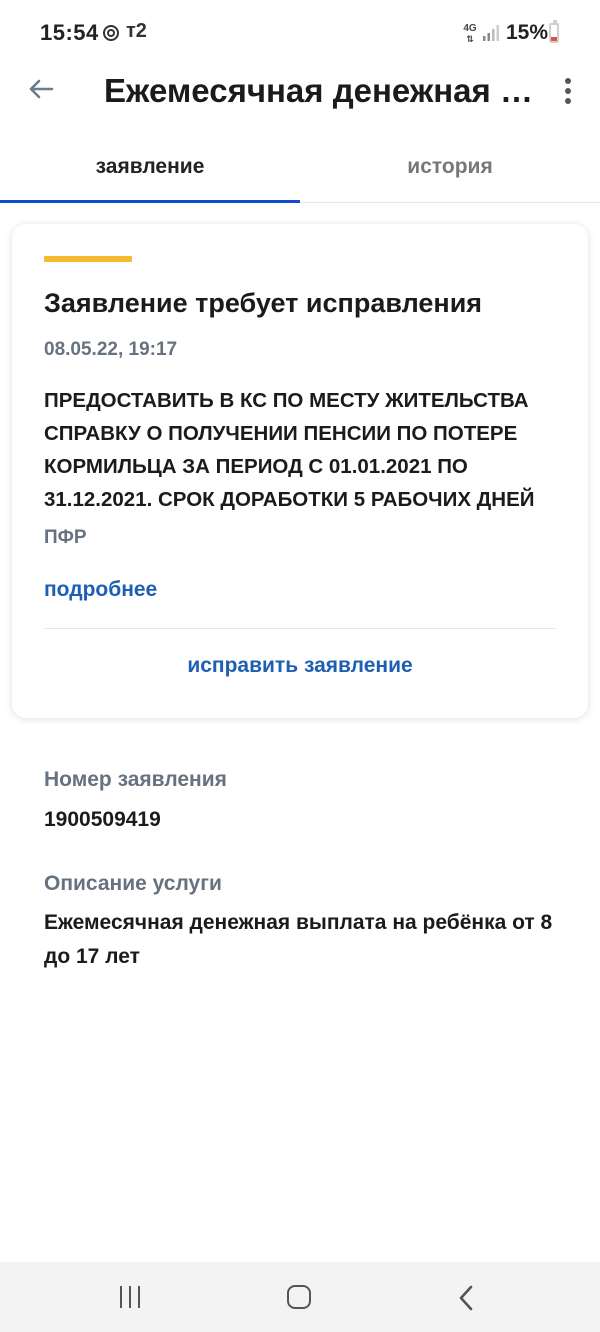 The height and width of the screenshot is (1332, 600). What do you see at coordinates (111, 33) in the screenshot?
I see `sync-icon` at bounding box center [111, 33].